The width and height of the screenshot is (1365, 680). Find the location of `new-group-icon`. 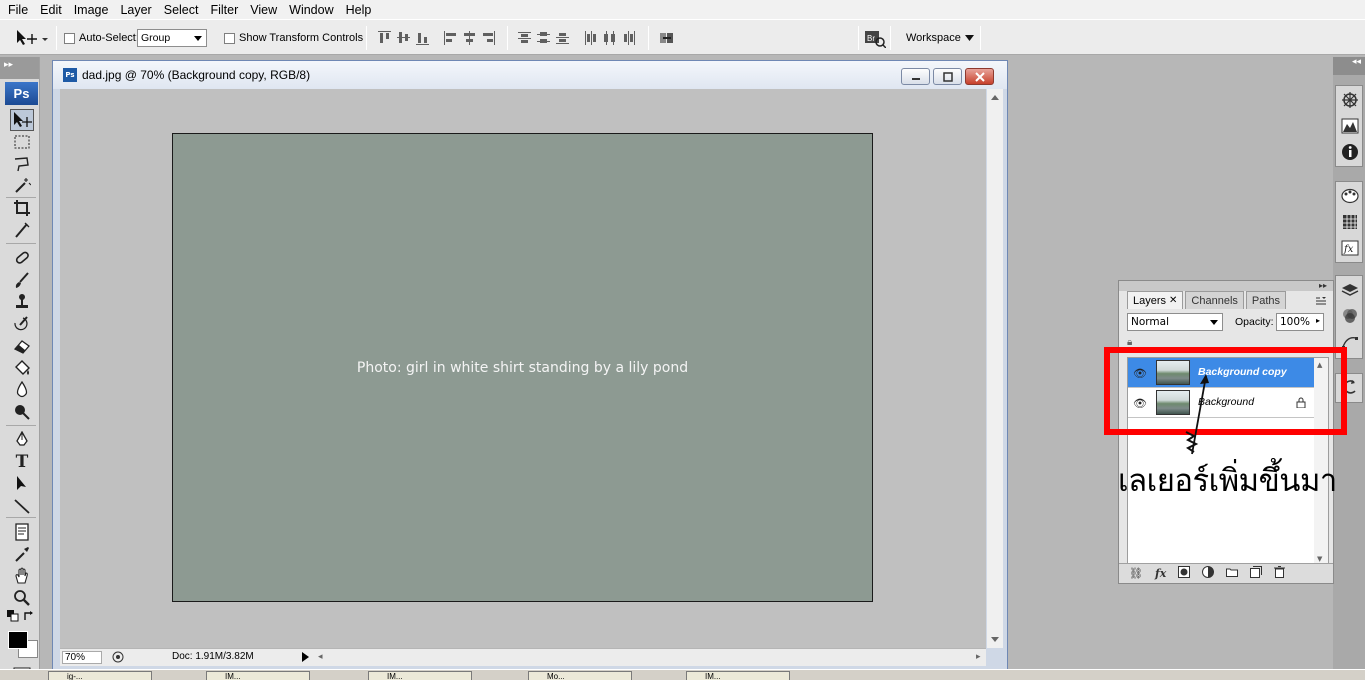

new-group-icon is located at coordinates (1232, 573).